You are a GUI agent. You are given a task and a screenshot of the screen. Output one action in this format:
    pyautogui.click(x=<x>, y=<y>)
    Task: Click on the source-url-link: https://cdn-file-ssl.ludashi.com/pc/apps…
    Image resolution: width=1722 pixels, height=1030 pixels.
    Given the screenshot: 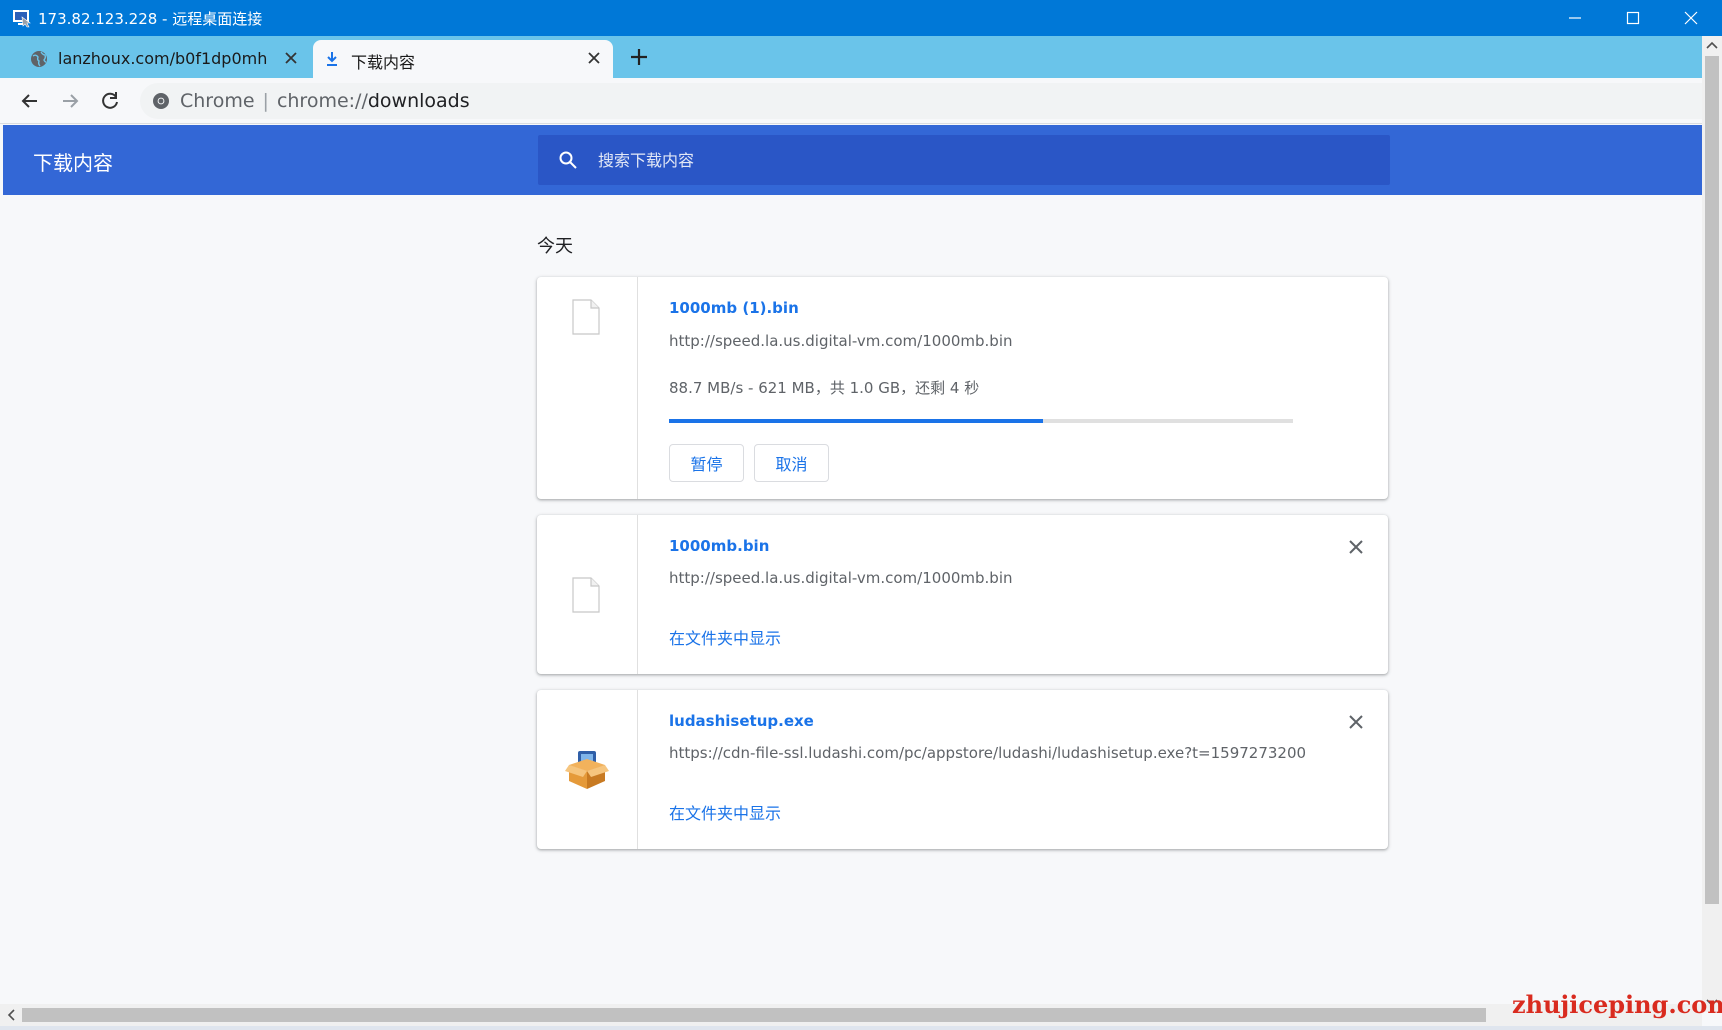 What is the action you would take?
    pyautogui.click(x=987, y=753)
    